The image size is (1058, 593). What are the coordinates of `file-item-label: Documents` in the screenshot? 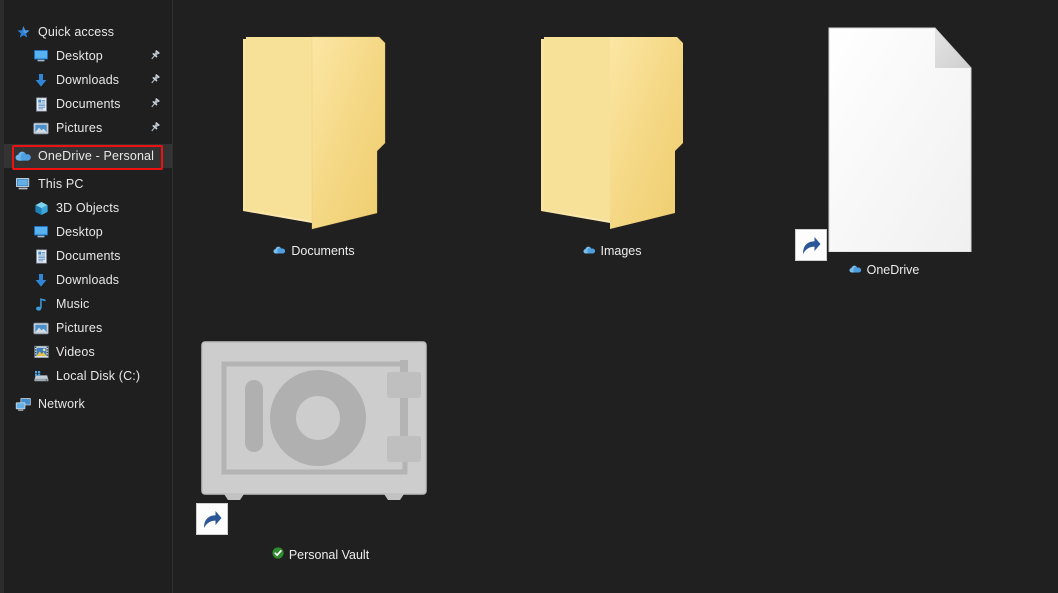 It's located at (323, 251).